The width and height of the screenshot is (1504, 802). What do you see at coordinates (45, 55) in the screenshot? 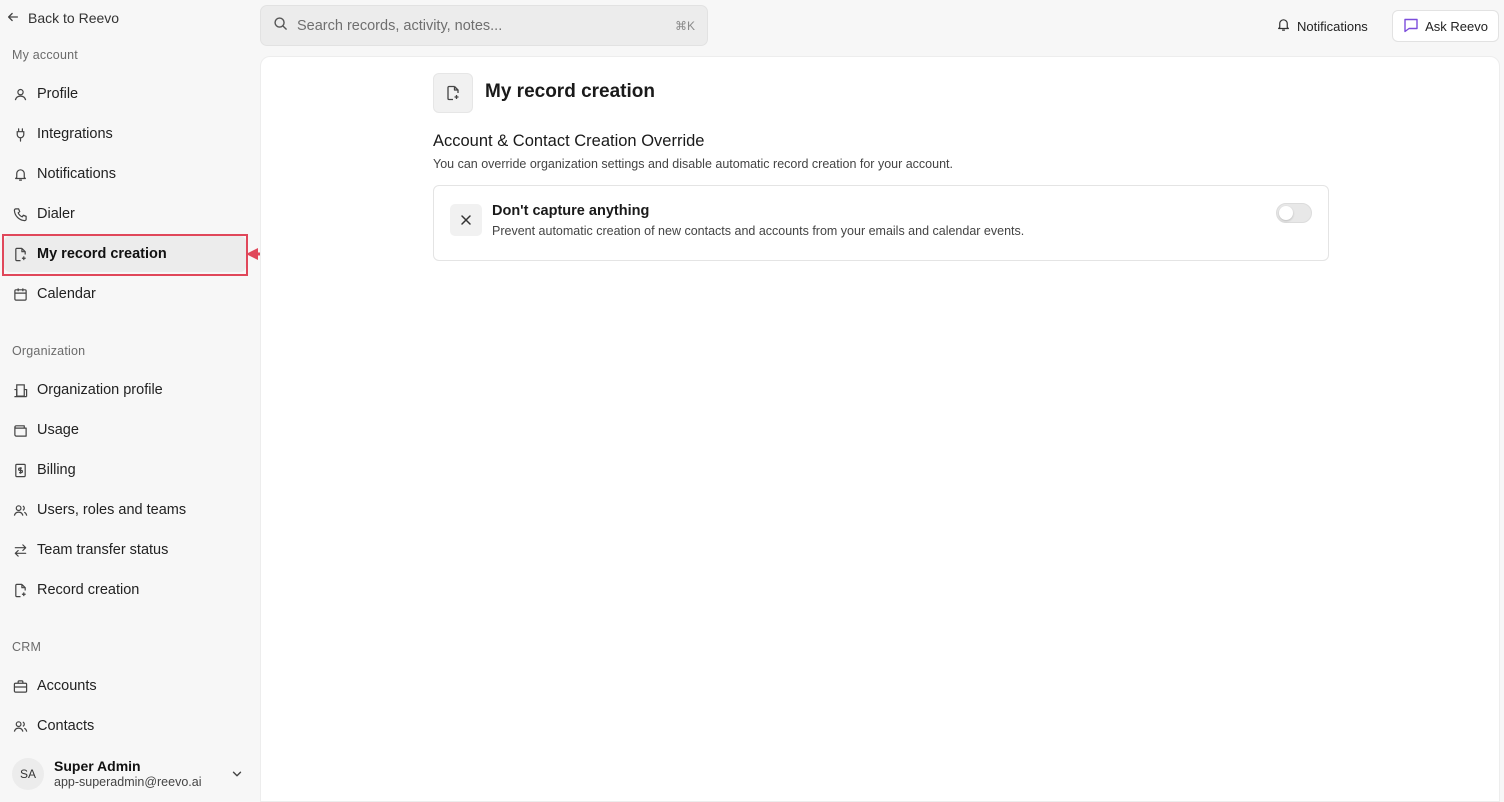
I see `section-title-my-account: My account` at bounding box center [45, 55].